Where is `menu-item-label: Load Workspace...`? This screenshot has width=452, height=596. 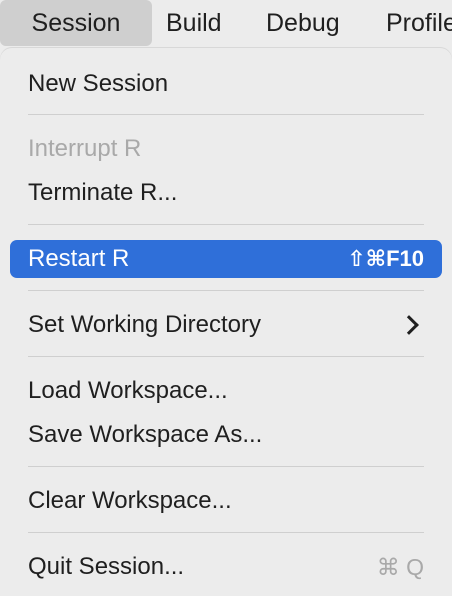 menu-item-label: Load Workspace... is located at coordinates (128, 390).